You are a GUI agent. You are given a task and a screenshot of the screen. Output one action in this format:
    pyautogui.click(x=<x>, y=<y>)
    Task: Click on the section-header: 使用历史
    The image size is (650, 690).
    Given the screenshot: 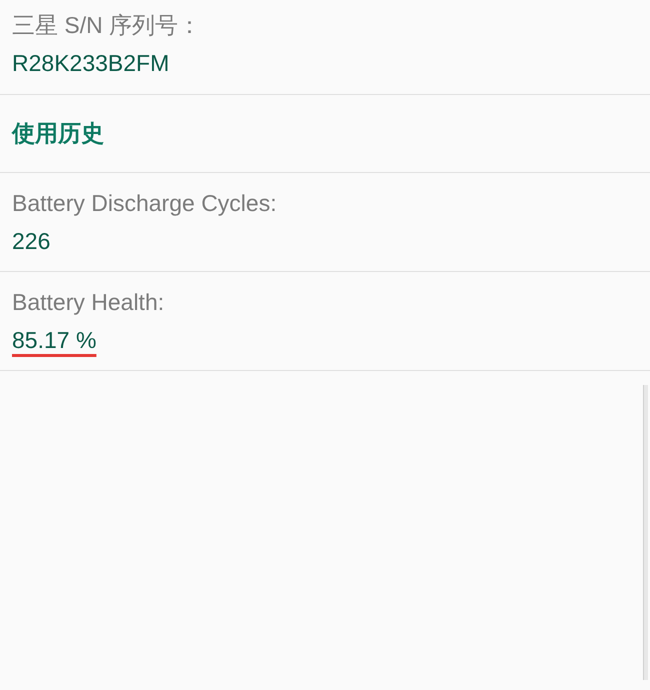 What is the action you would take?
    pyautogui.click(x=58, y=133)
    